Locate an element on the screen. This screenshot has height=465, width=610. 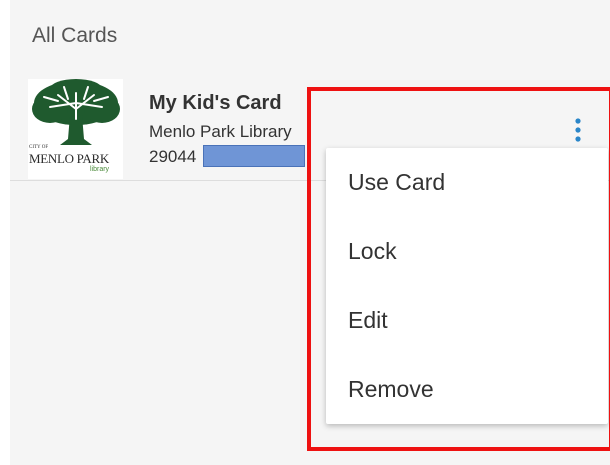
tree-icon is located at coordinates (76, 112).